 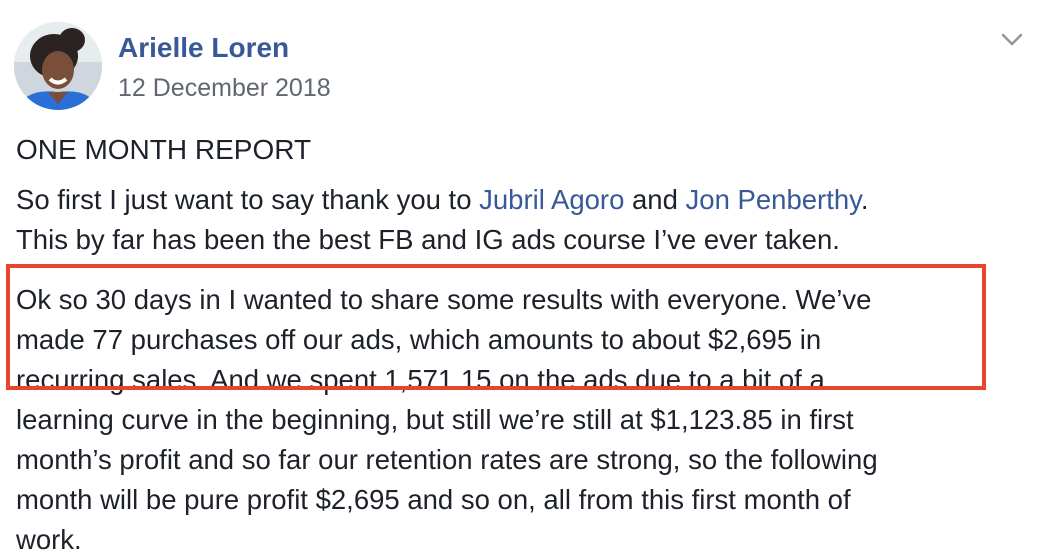 I want to click on post-date: 12 December 2018, so click(x=224, y=88).